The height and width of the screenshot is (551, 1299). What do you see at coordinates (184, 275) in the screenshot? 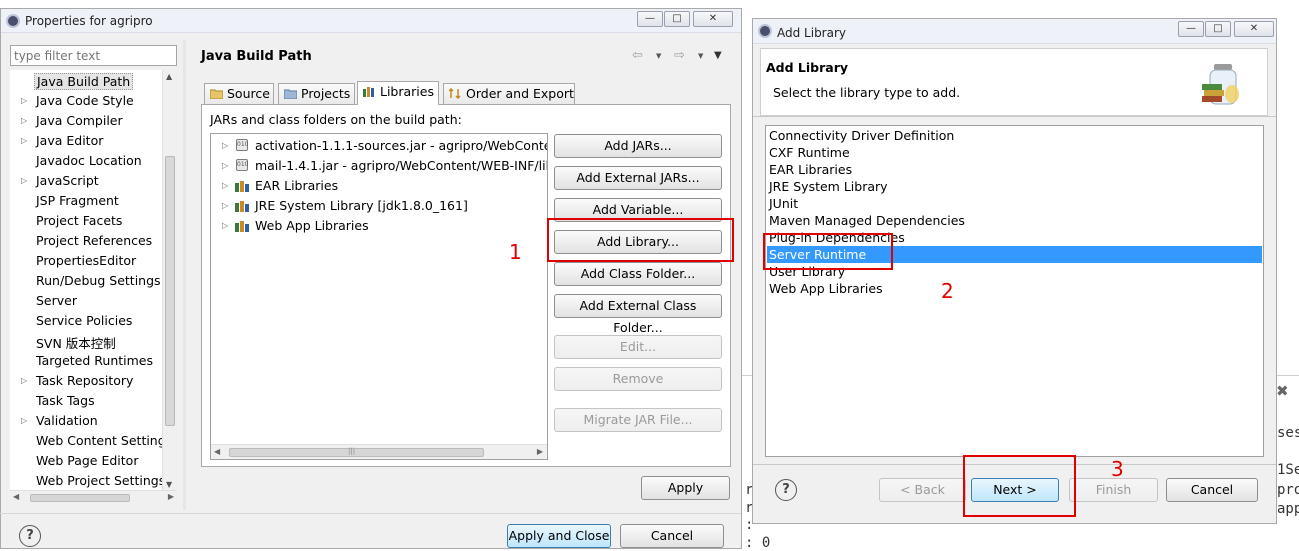
I see `pane-sash` at bounding box center [184, 275].